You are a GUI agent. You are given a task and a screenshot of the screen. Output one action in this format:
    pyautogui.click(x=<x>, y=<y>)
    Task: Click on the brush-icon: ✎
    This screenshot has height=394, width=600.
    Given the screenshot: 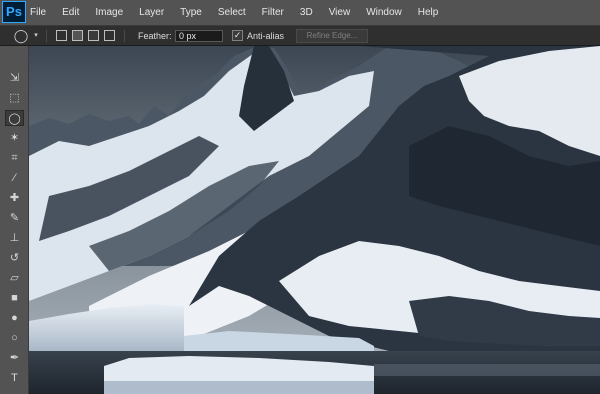 What is the action you would take?
    pyautogui.click(x=14, y=218)
    